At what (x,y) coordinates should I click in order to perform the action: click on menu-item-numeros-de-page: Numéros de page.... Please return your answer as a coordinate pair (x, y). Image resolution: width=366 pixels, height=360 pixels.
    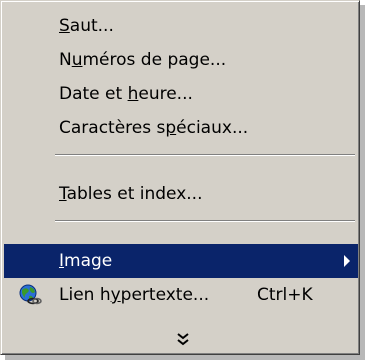
    Looking at the image, I should click on (181, 60).